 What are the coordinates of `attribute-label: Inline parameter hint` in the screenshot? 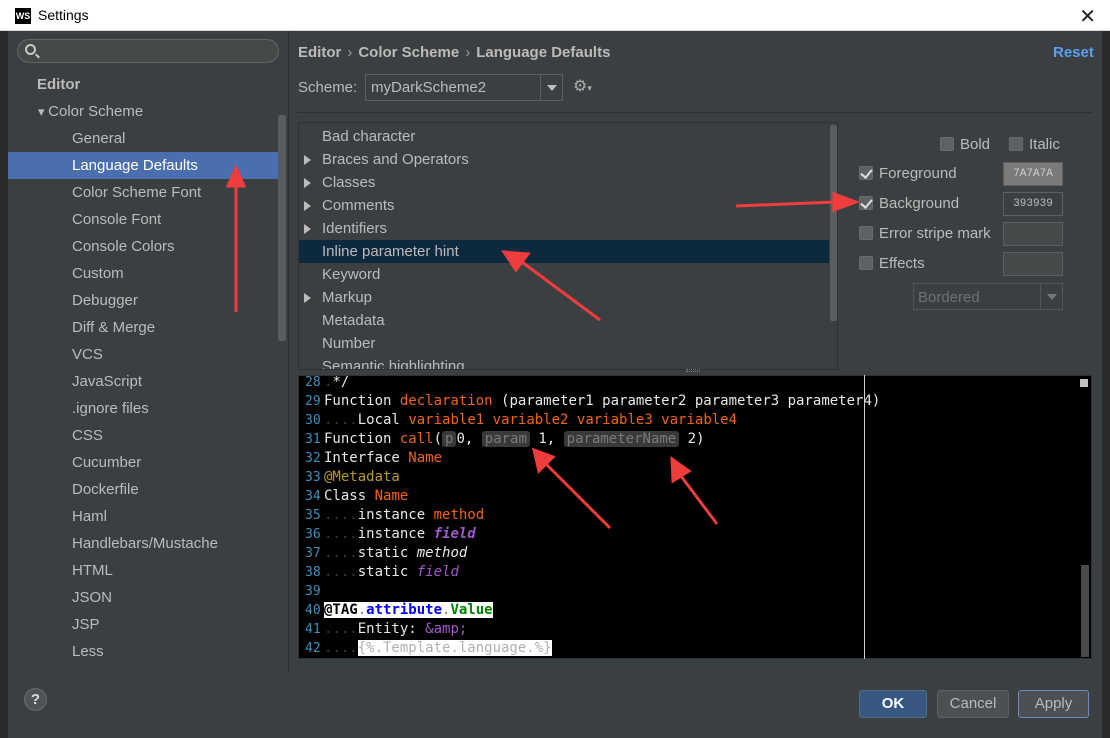 It's located at (390, 251).